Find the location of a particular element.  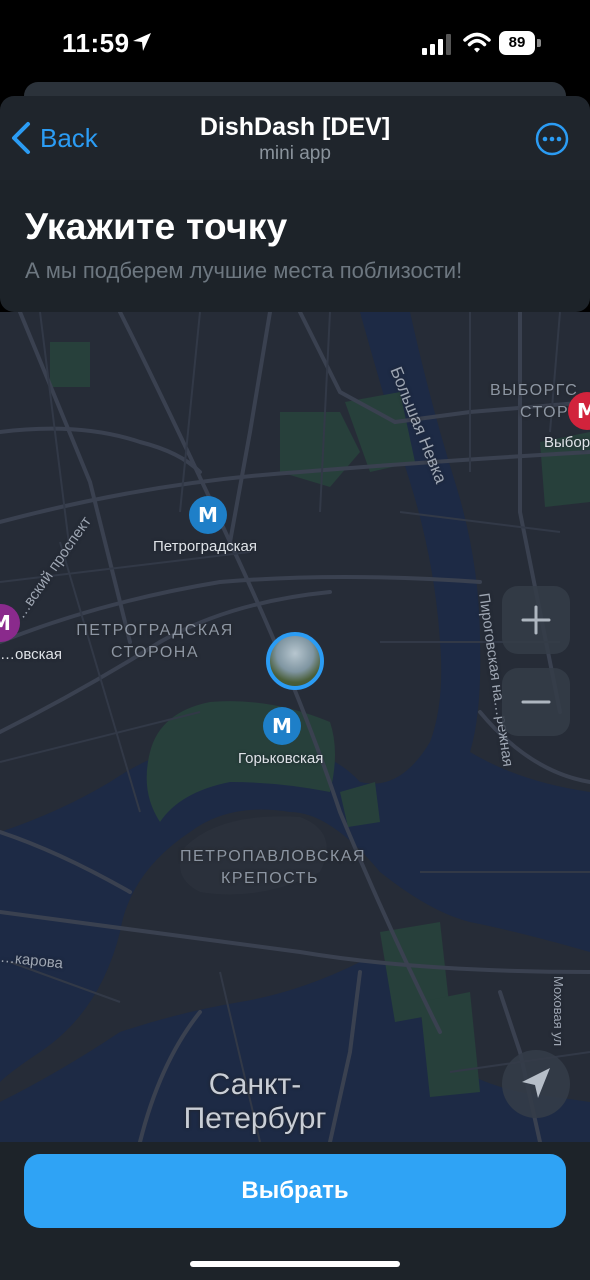

plus-icon is located at coordinates (536, 620).